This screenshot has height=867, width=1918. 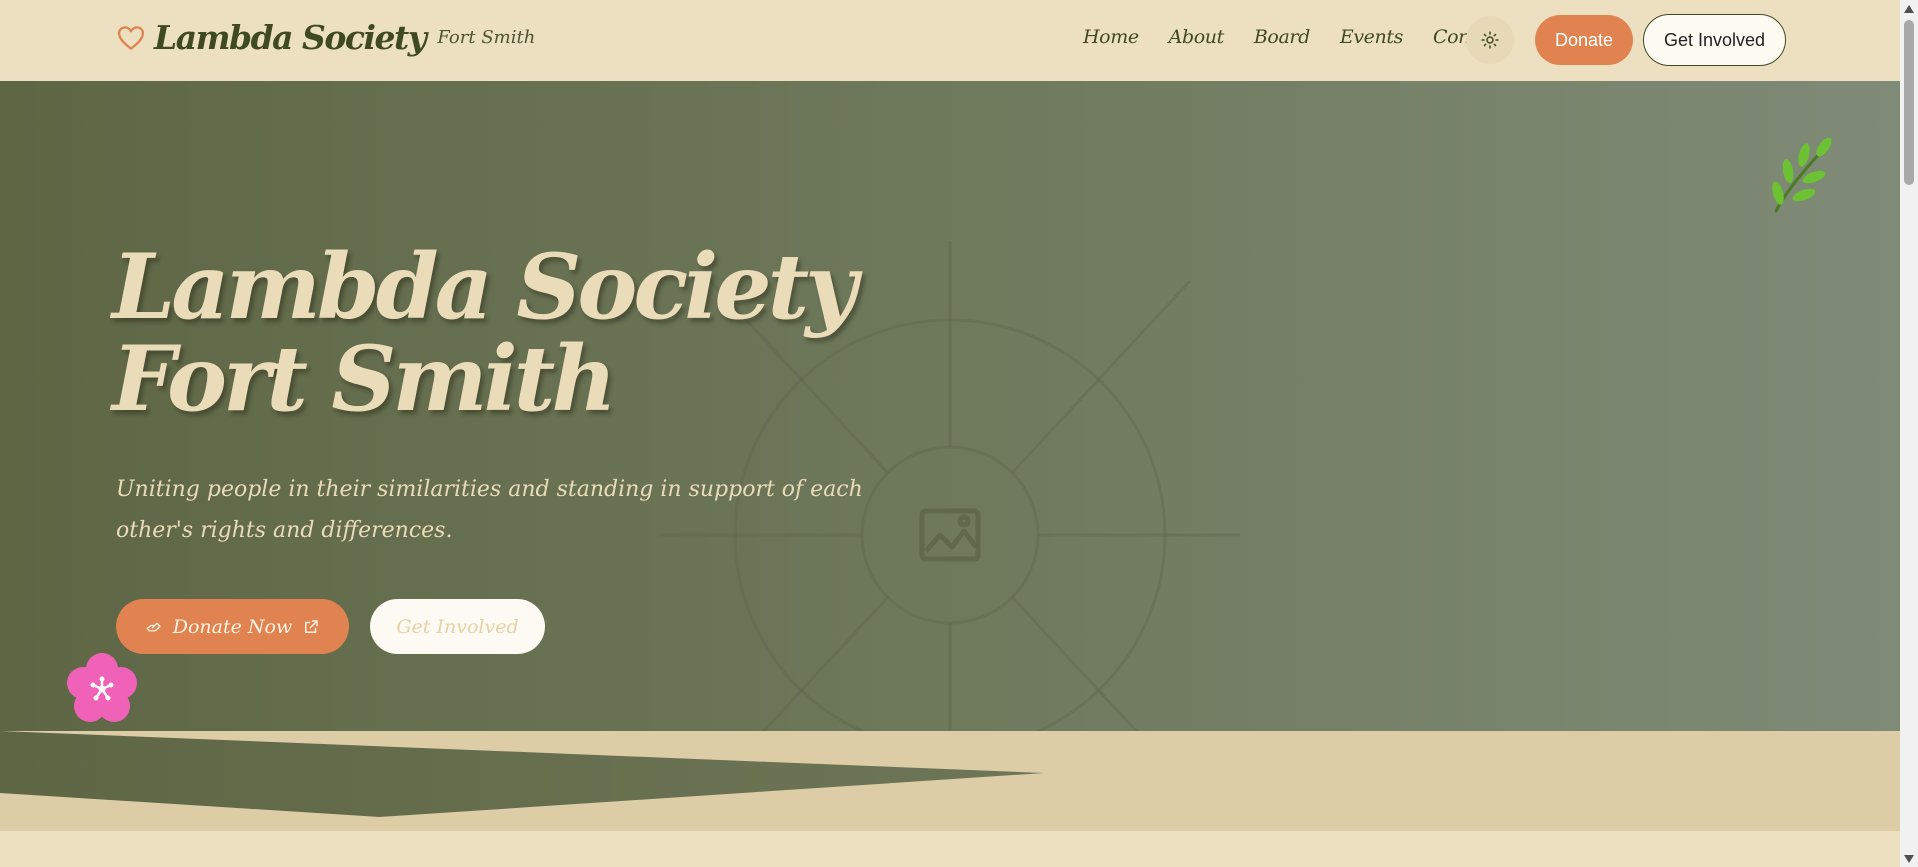 What do you see at coordinates (1909, 859) in the screenshot?
I see `scroll-down-arrow-icon` at bounding box center [1909, 859].